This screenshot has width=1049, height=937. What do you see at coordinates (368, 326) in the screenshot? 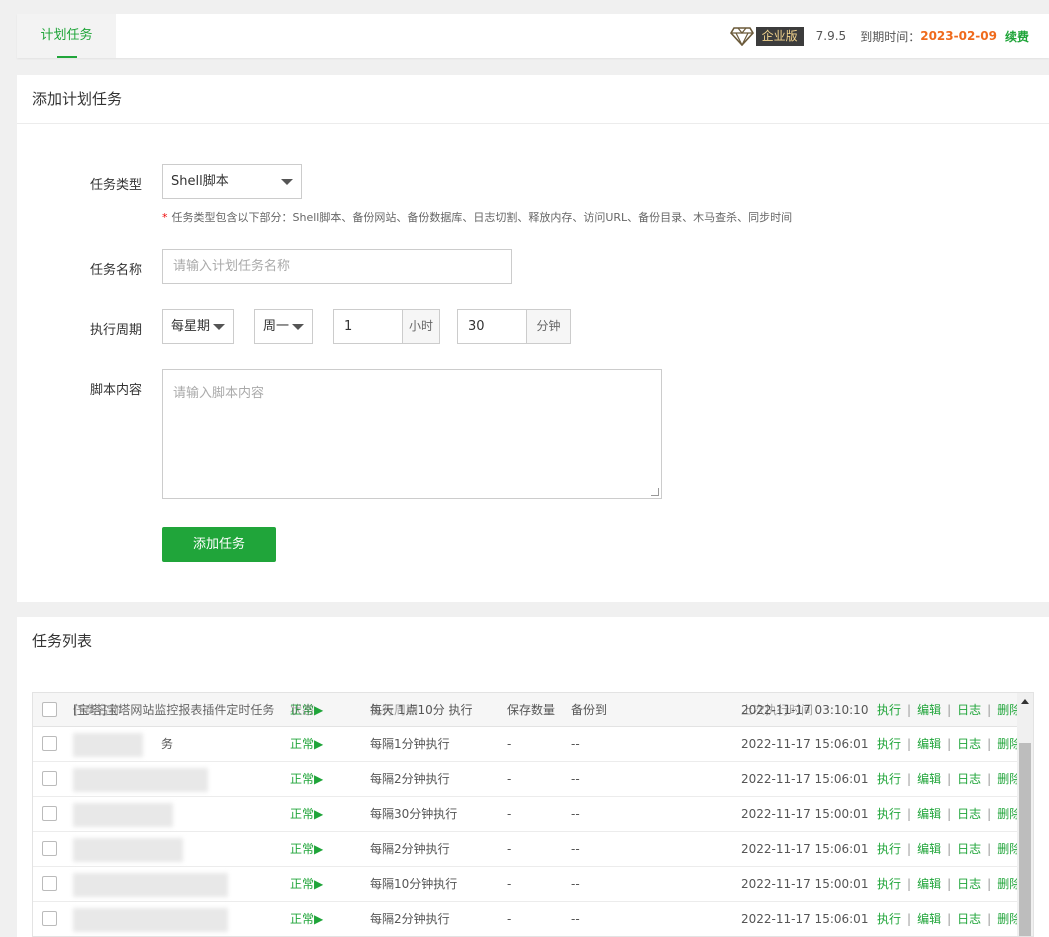
I see `hour-input: 1` at bounding box center [368, 326].